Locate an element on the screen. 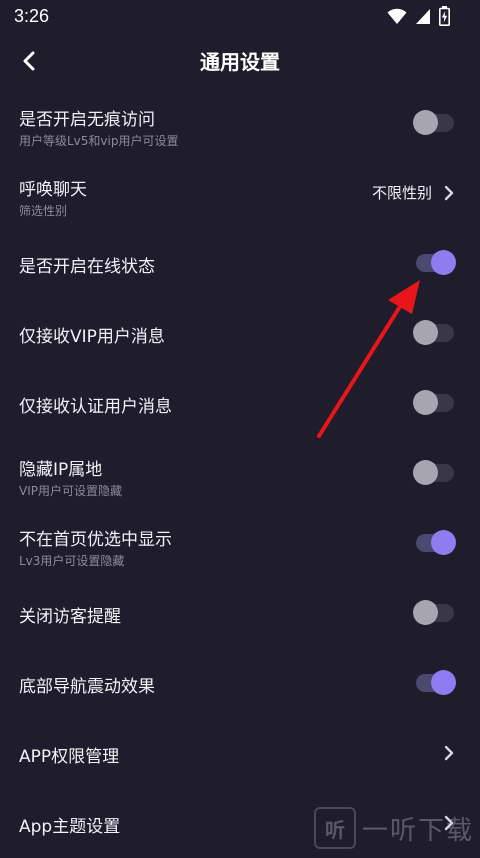 This screenshot has width=480, height=858. visitor-reminder-toggle is located at coordinates (433, 612).